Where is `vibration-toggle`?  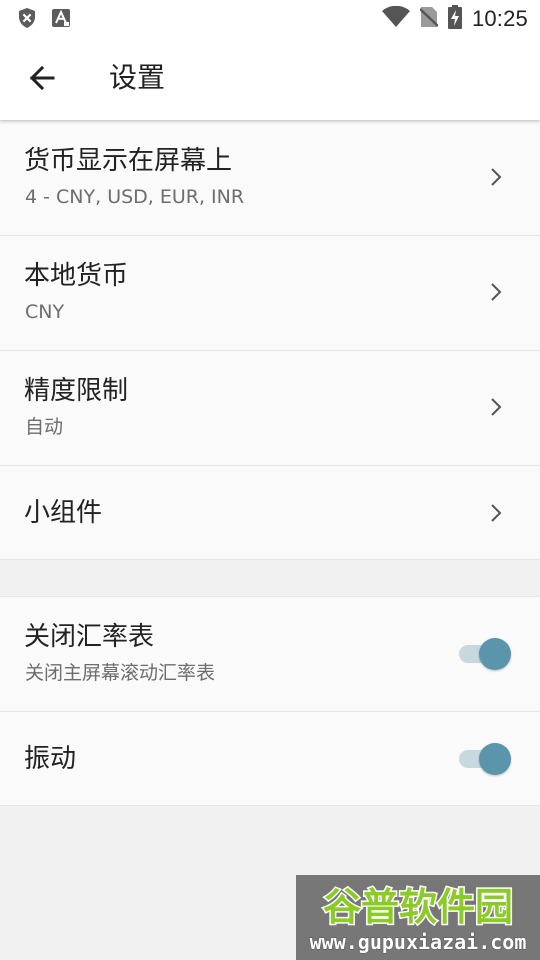
vibration-toggle is located at coordinates (485, 759).